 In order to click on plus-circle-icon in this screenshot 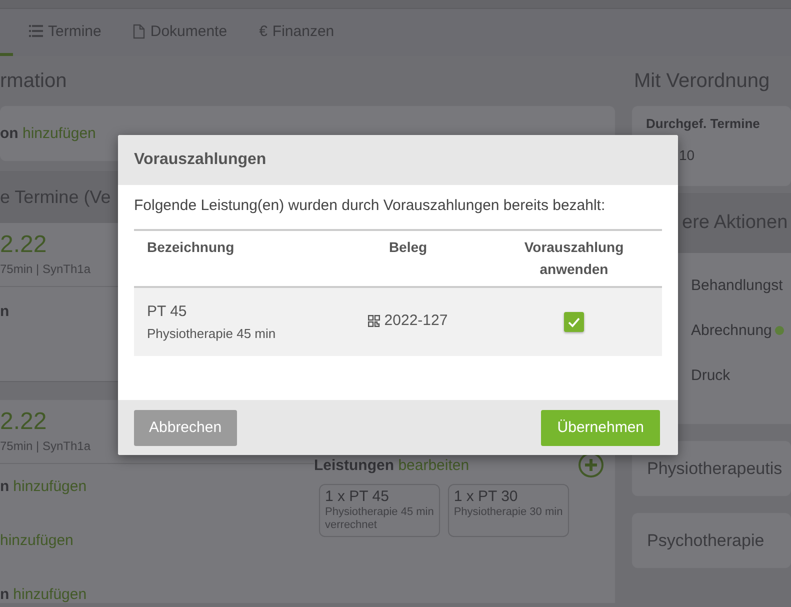, I will do `click(591, 465)`.